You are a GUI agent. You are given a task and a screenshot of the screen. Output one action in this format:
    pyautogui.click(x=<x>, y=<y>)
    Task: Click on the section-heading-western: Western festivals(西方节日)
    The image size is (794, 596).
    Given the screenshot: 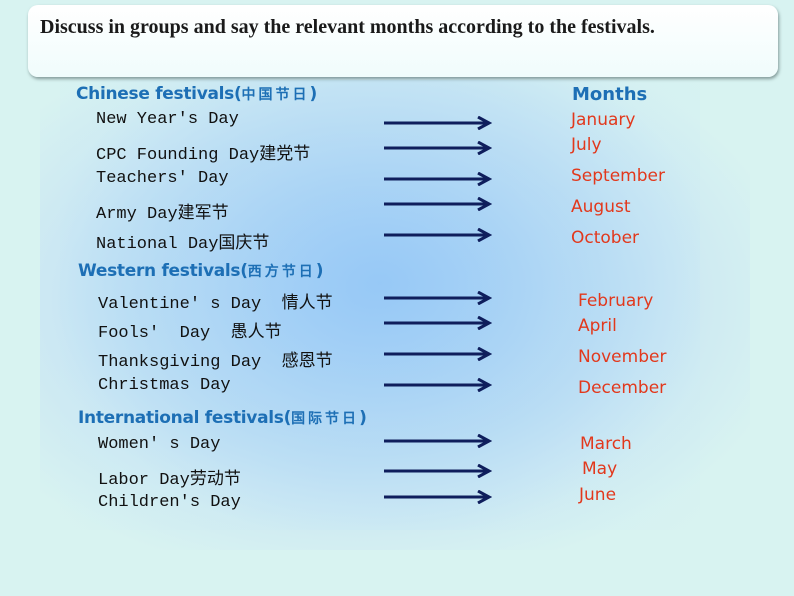 What is the action you would take?
    pyautogui.click(x=201, y=271)
    